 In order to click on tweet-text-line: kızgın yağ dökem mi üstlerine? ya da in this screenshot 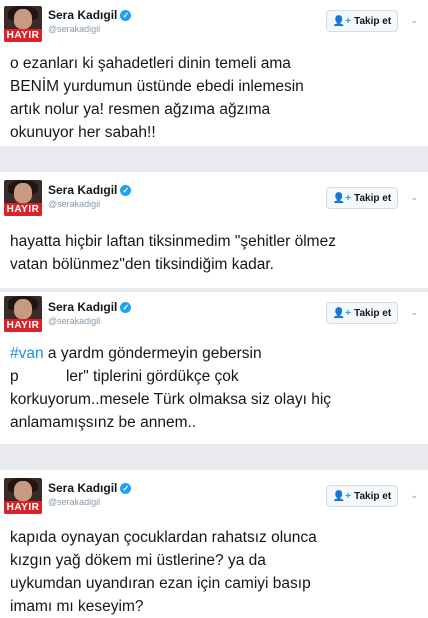, I will do `click(138, 560)`.